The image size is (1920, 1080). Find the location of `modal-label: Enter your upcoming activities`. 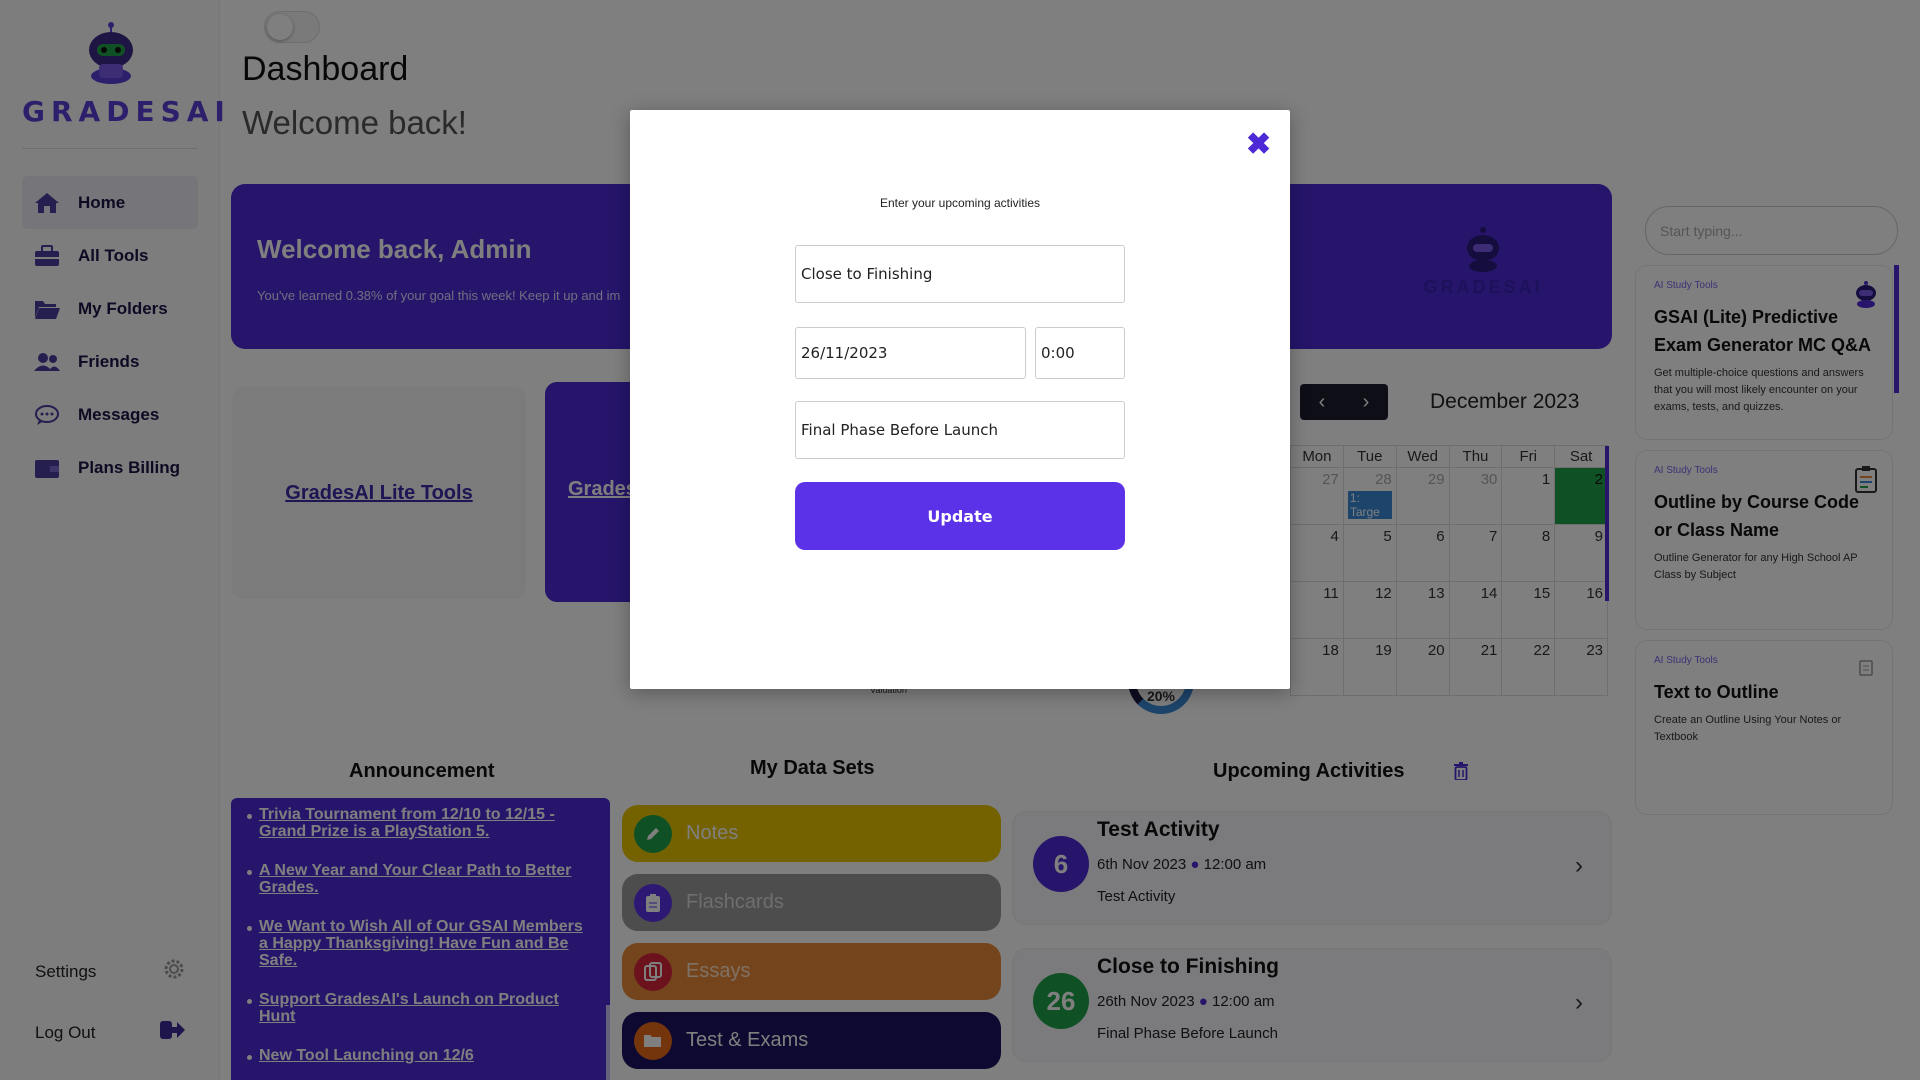

modal-label: Enter your upcoming activities is located at coordinates (960, 203).